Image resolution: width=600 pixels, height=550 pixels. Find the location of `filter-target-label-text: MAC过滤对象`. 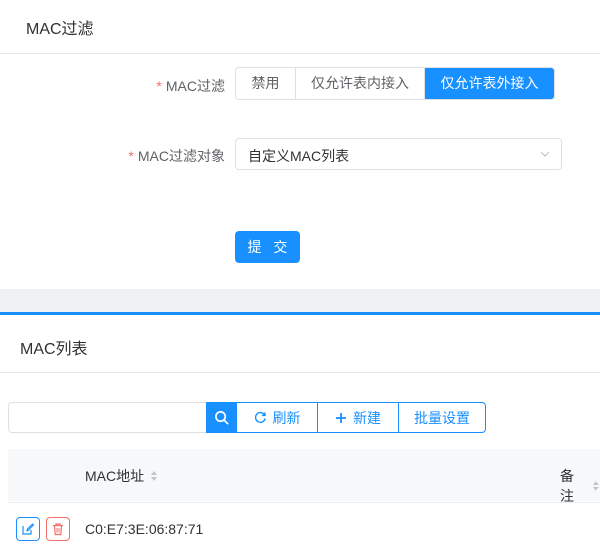

filter-target-label-text: MAC过滤对象 is located at coordinates (181, 156).